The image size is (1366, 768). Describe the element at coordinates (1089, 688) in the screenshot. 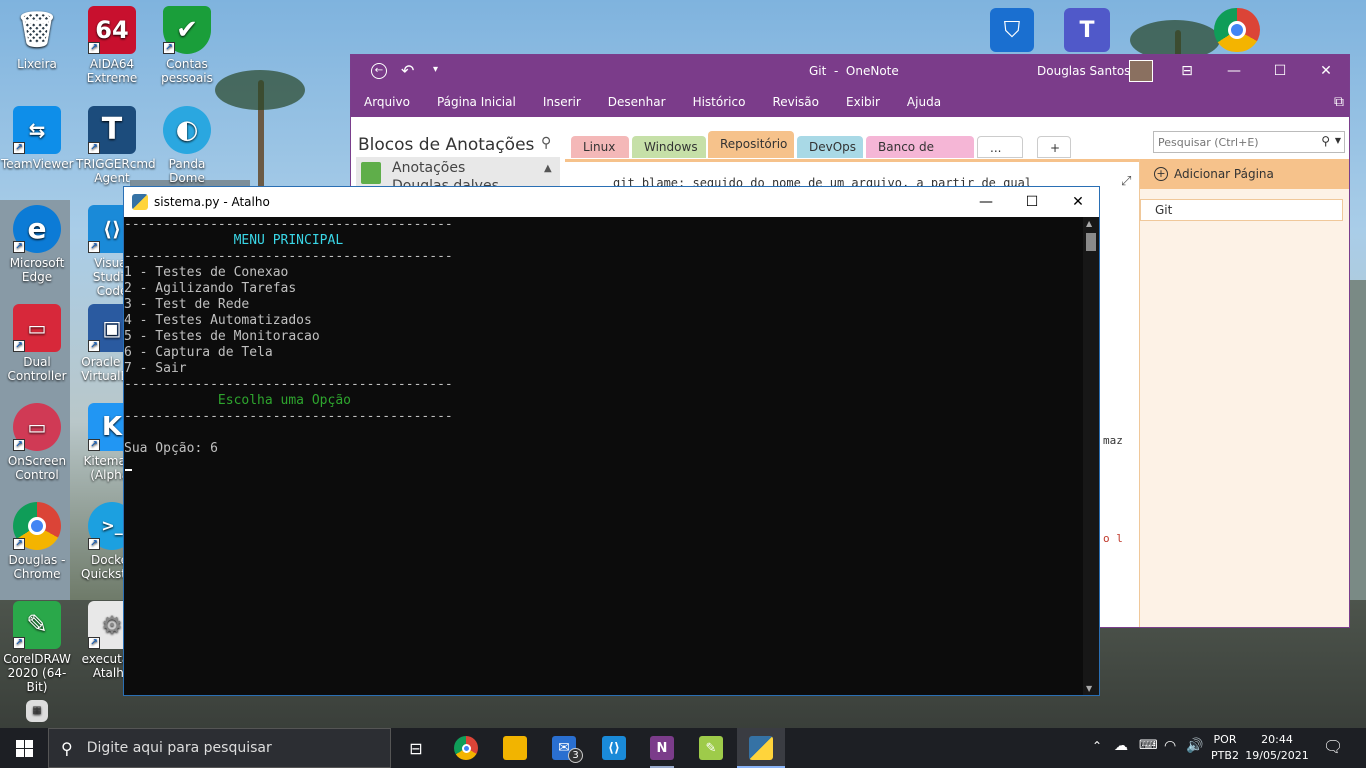

I see `scroll-down-icon: ▼` at that location.